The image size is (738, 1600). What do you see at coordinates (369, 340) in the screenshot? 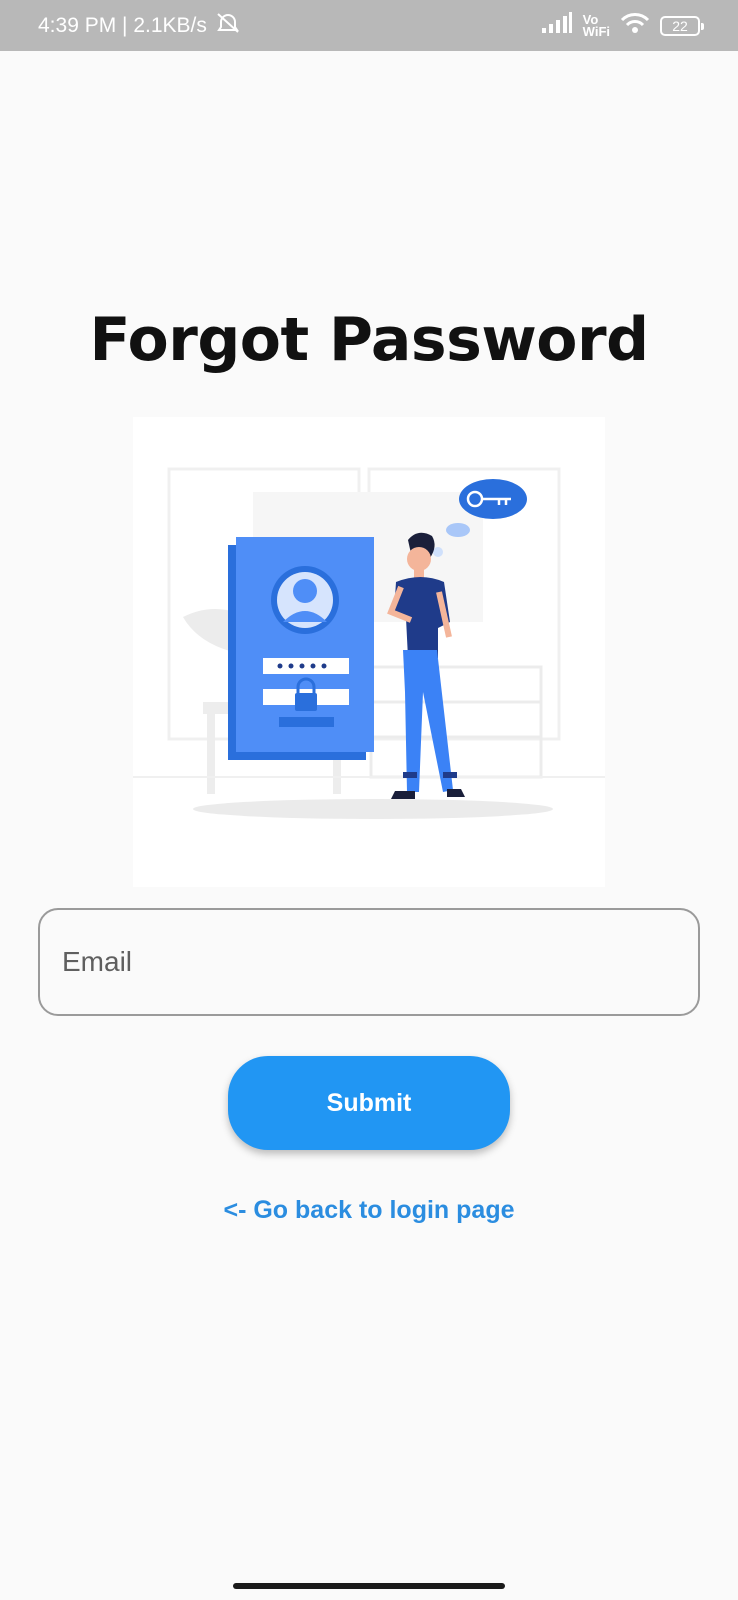
I see `page-title: Forgot Password` at bounding box center [369, 340].